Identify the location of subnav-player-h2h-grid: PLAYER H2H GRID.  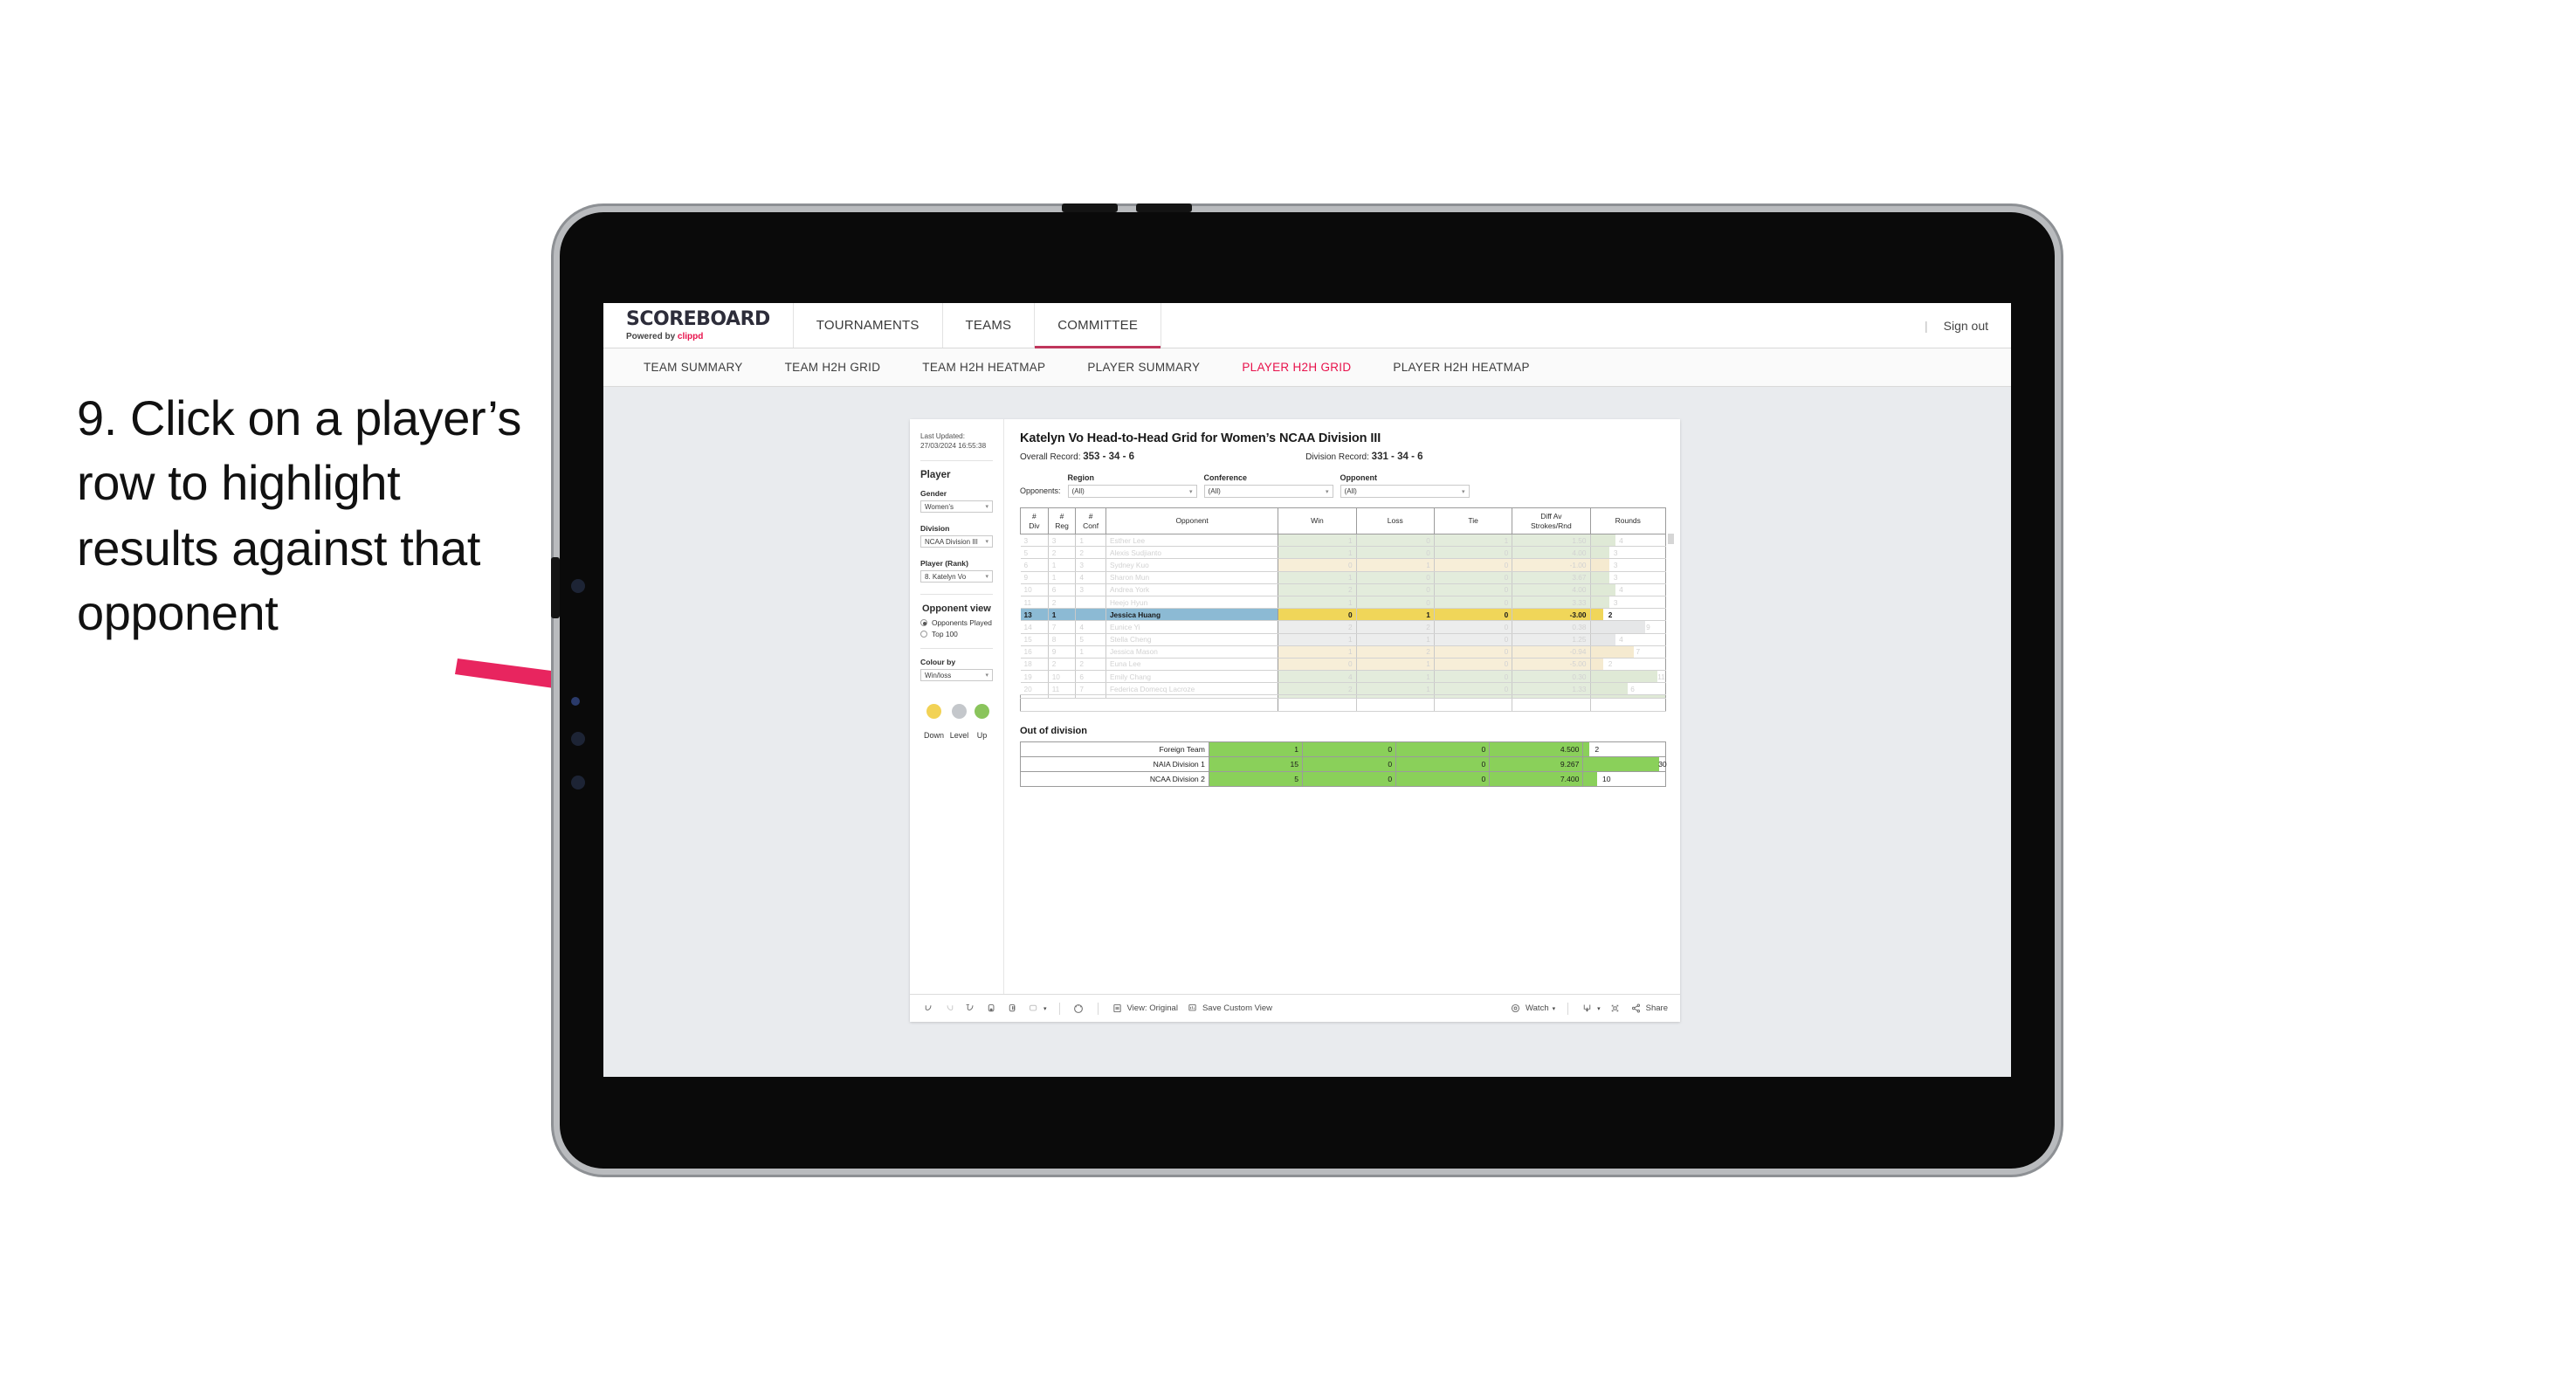
(1296, 367).